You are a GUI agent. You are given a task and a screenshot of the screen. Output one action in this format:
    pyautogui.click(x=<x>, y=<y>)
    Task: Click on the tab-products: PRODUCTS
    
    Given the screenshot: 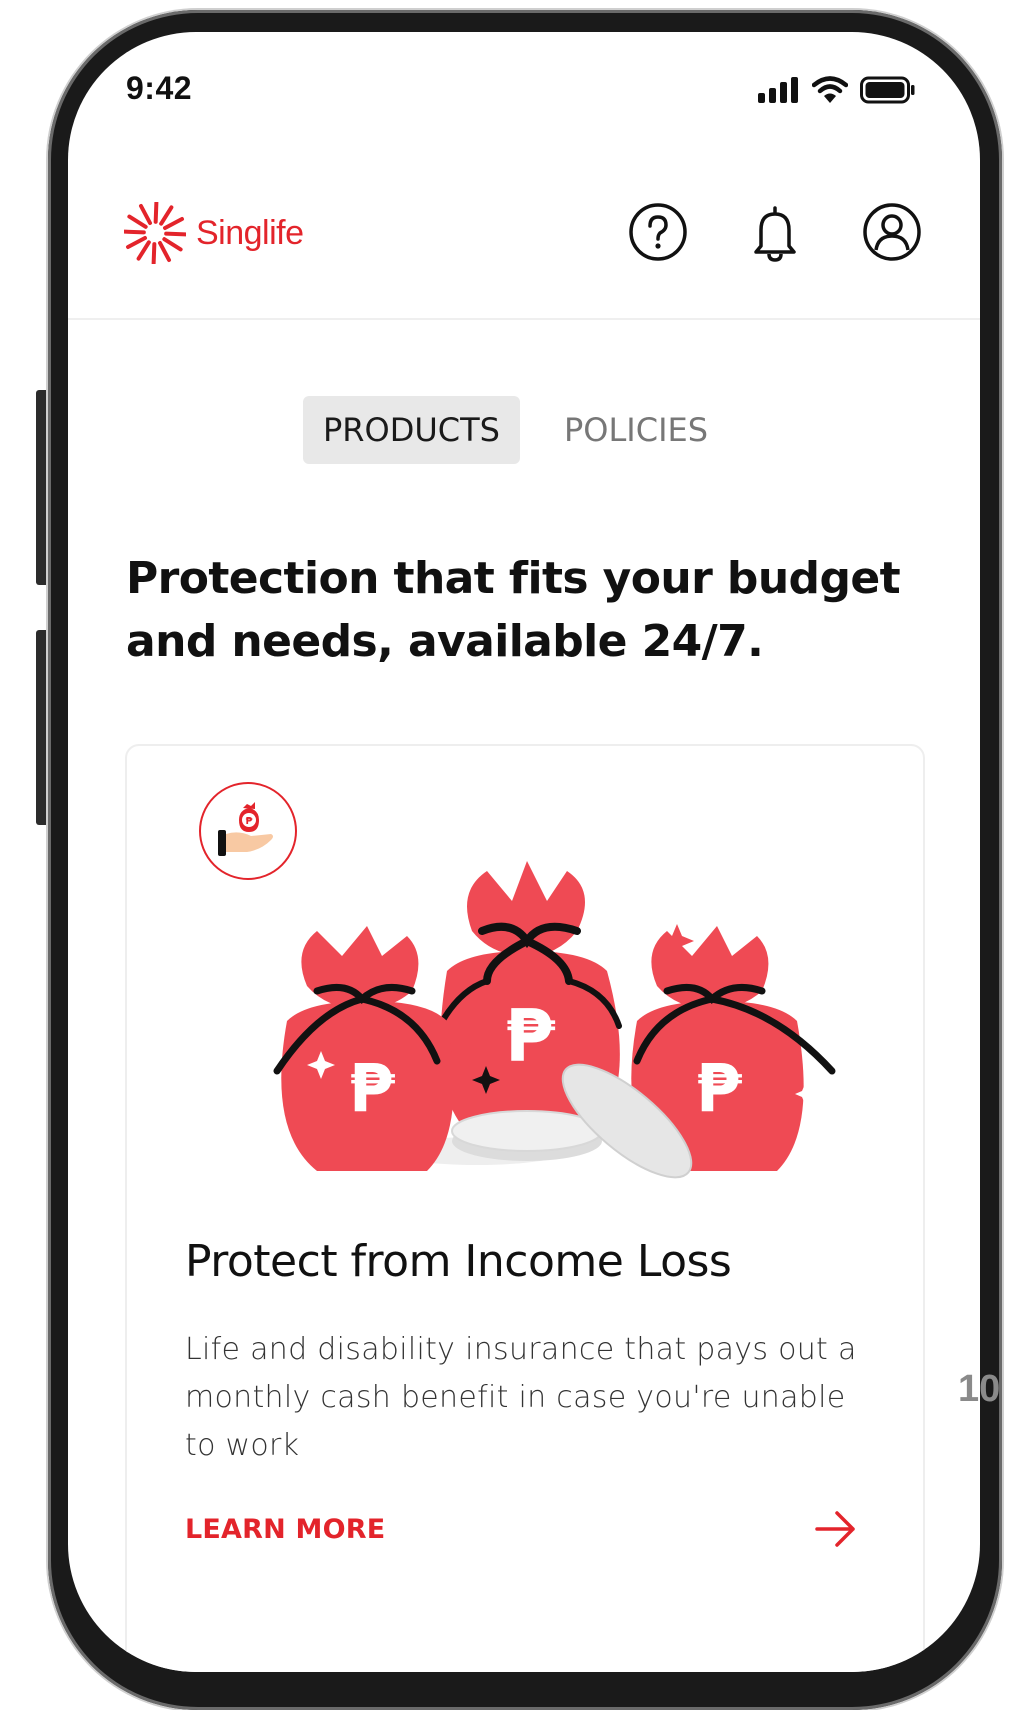 What is the action you would take?
    pyautogui.click(x=411, y=430)
    